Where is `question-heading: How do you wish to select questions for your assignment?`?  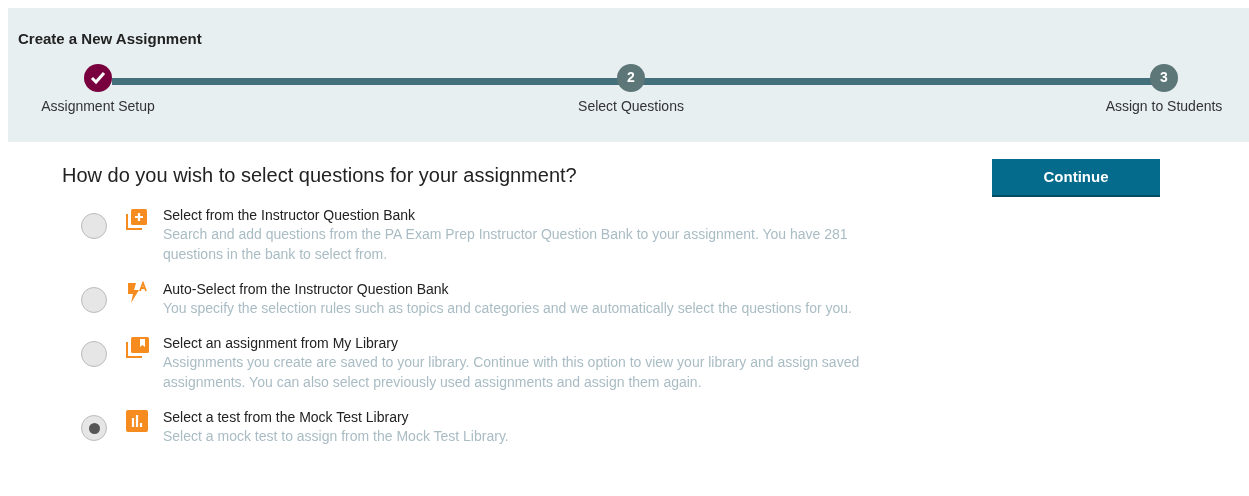
question-heading: How do you wish to select questions for your assignment? is located at coordinates (320, 175).